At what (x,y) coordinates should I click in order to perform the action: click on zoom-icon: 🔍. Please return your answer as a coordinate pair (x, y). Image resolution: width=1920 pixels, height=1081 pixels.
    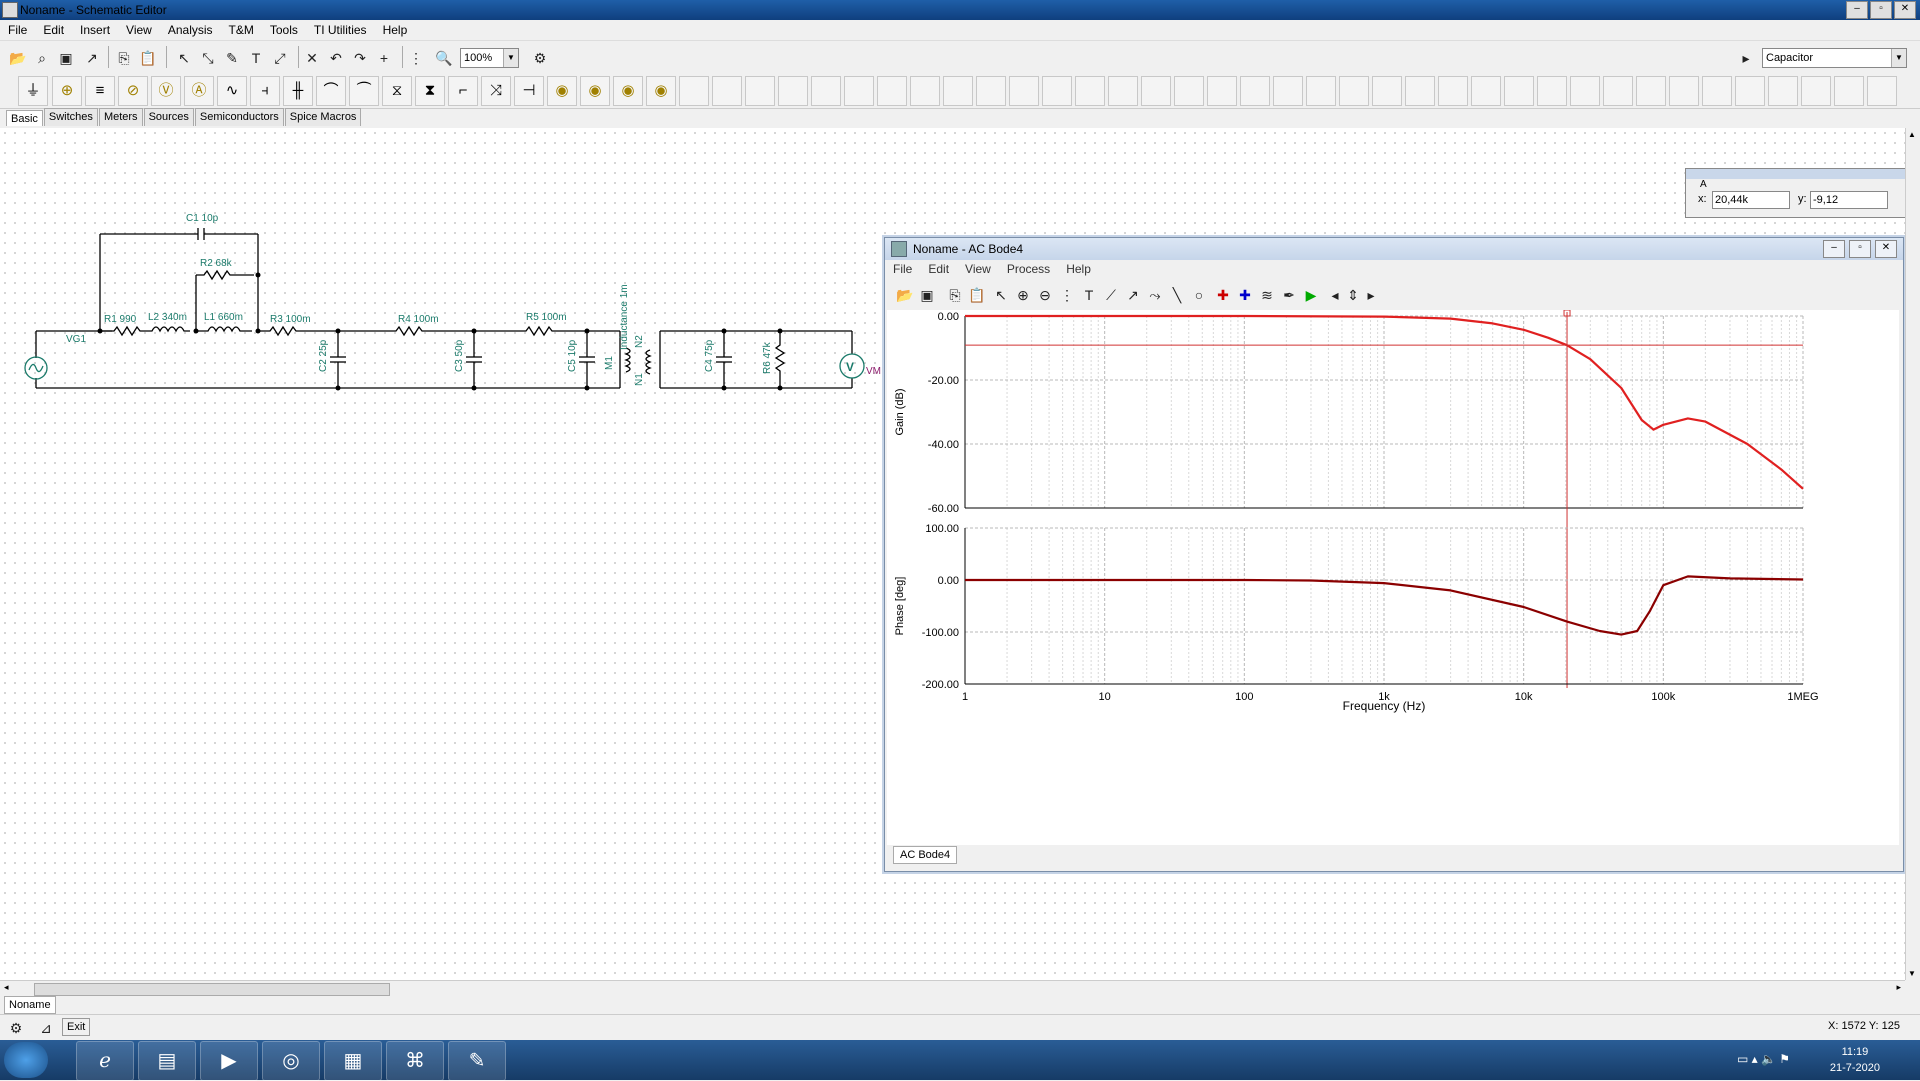
    Looking at the image, I should click on (444, 58).